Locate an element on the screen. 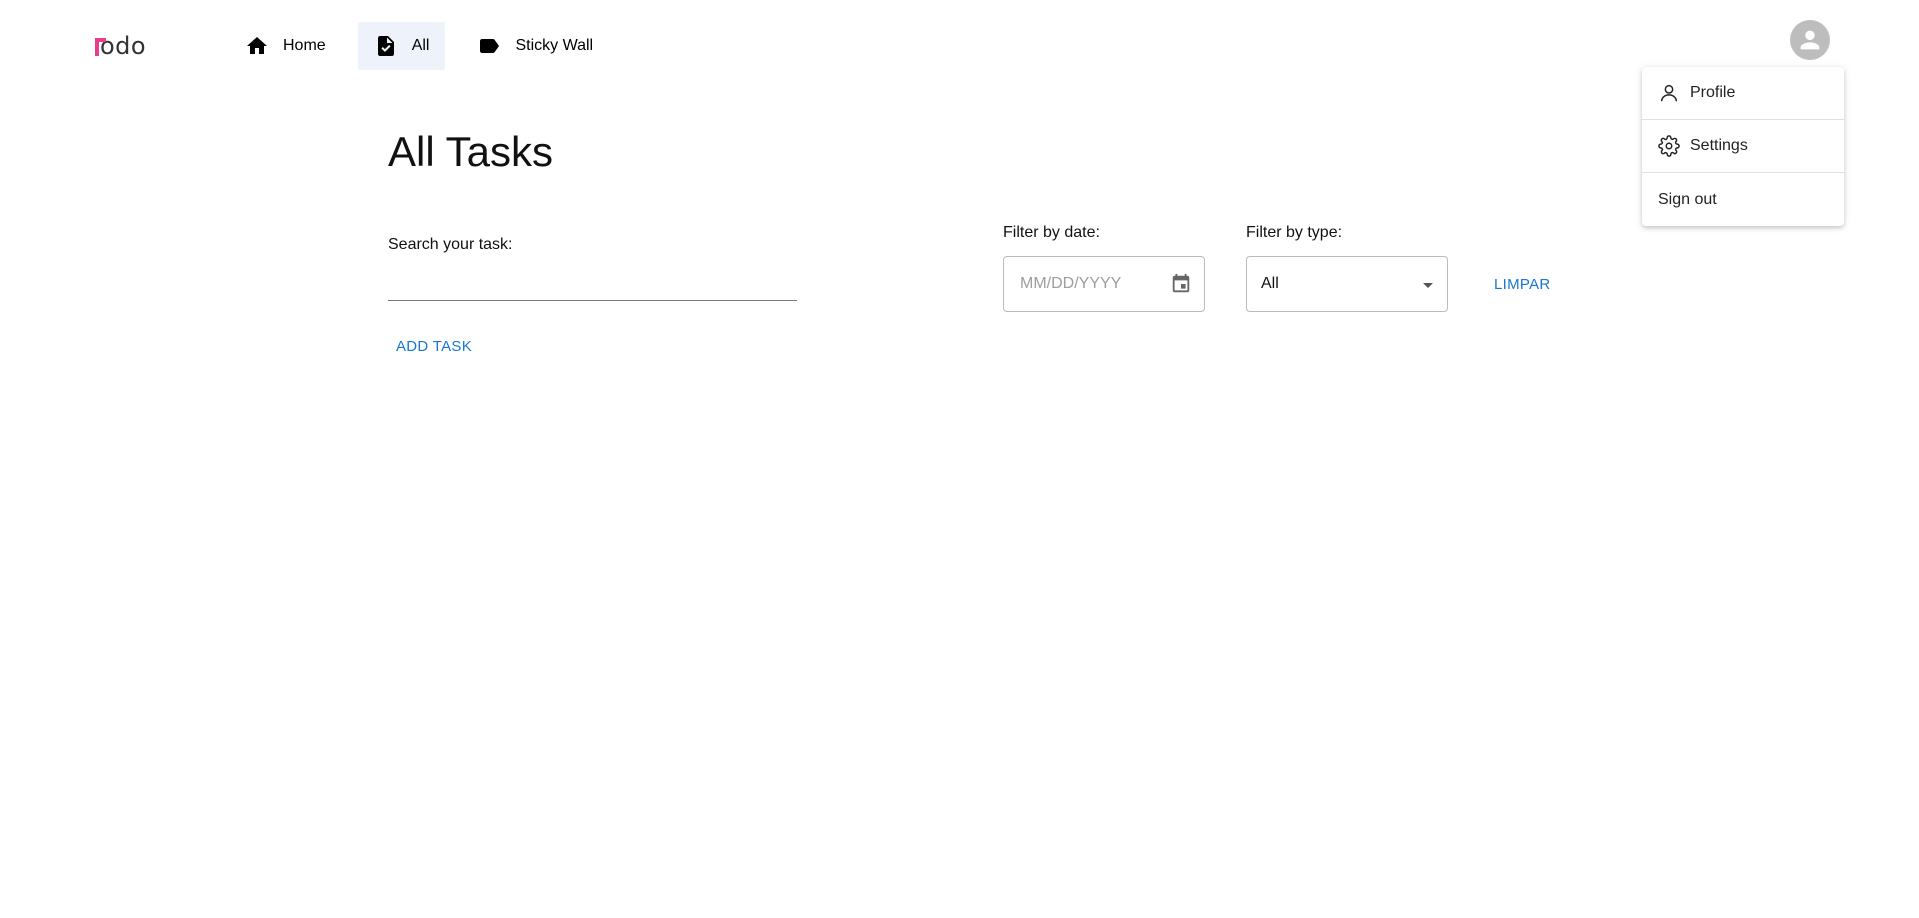 The image size is (1919, 918). type-filter-value: All is located at coordinates (1270, 283).